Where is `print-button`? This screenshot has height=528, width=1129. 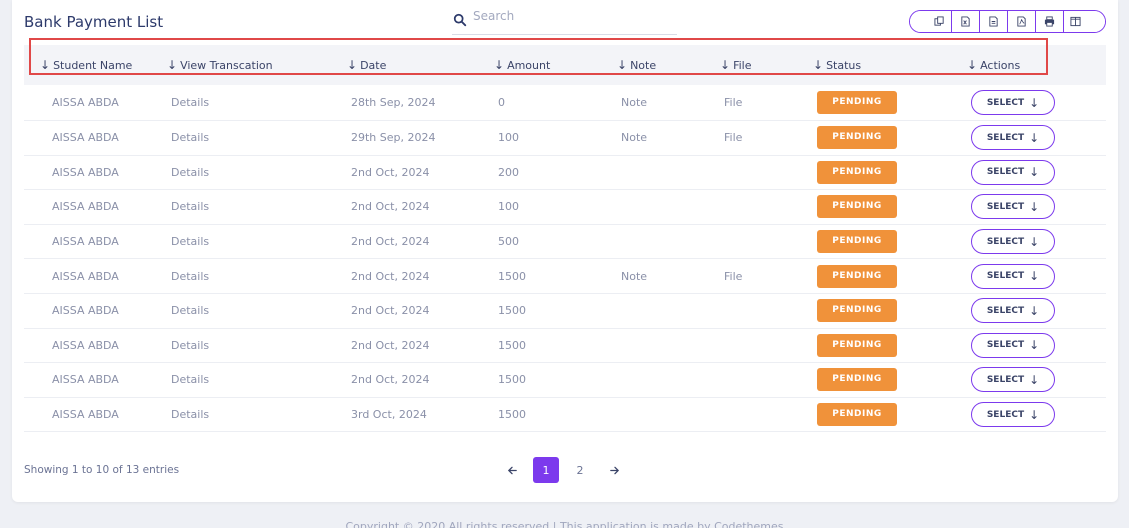
print-button is located at coordinates (1049, 21).